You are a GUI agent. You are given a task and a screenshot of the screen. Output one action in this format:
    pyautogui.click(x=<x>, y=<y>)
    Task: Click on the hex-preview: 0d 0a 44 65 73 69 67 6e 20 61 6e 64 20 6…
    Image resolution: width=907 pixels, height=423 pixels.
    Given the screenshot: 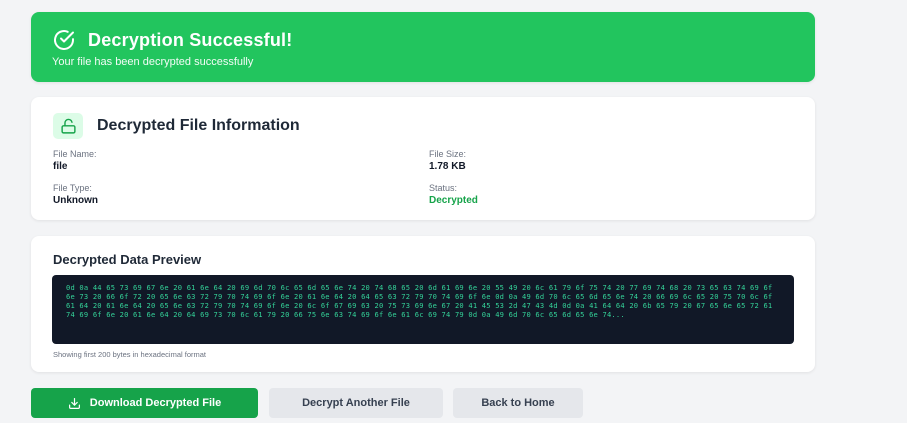 What is the action you would take?
    pyautogui.click(x=423, y=309)
    